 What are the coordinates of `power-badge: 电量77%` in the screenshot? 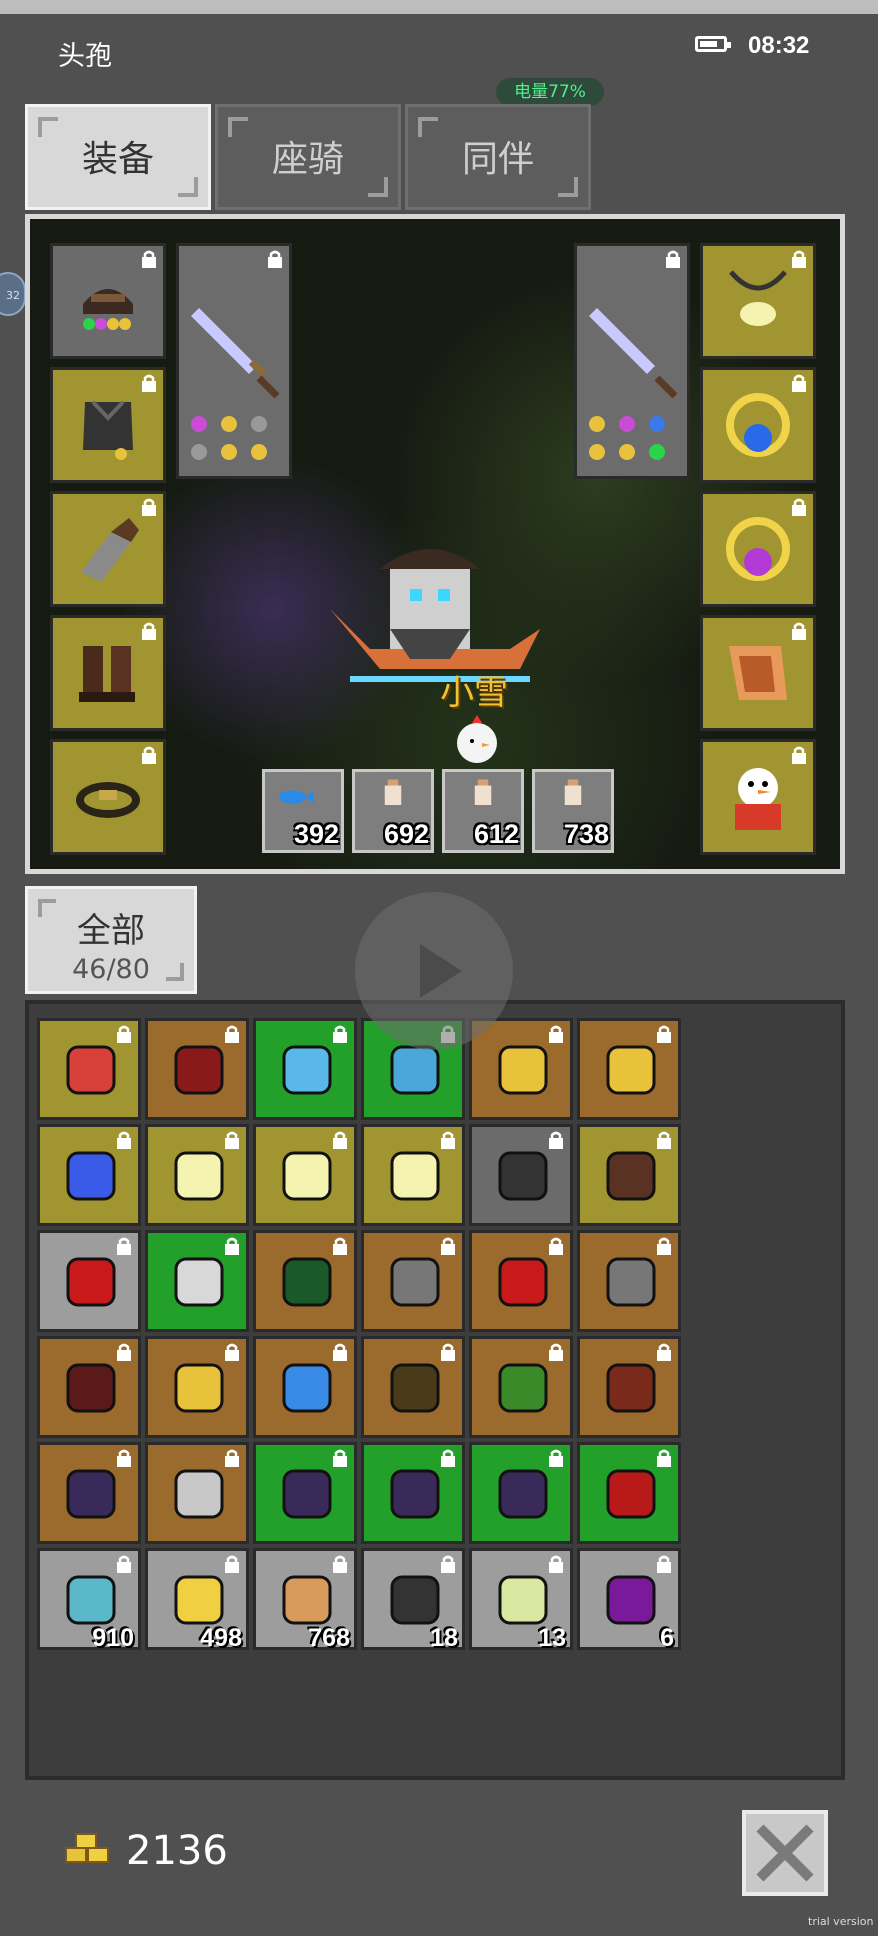 It's located at (550, 92).